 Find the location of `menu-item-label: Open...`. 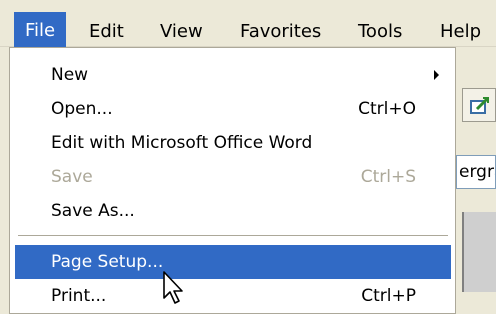

menu-item-label: Open... is located at coordinates (82, 109).